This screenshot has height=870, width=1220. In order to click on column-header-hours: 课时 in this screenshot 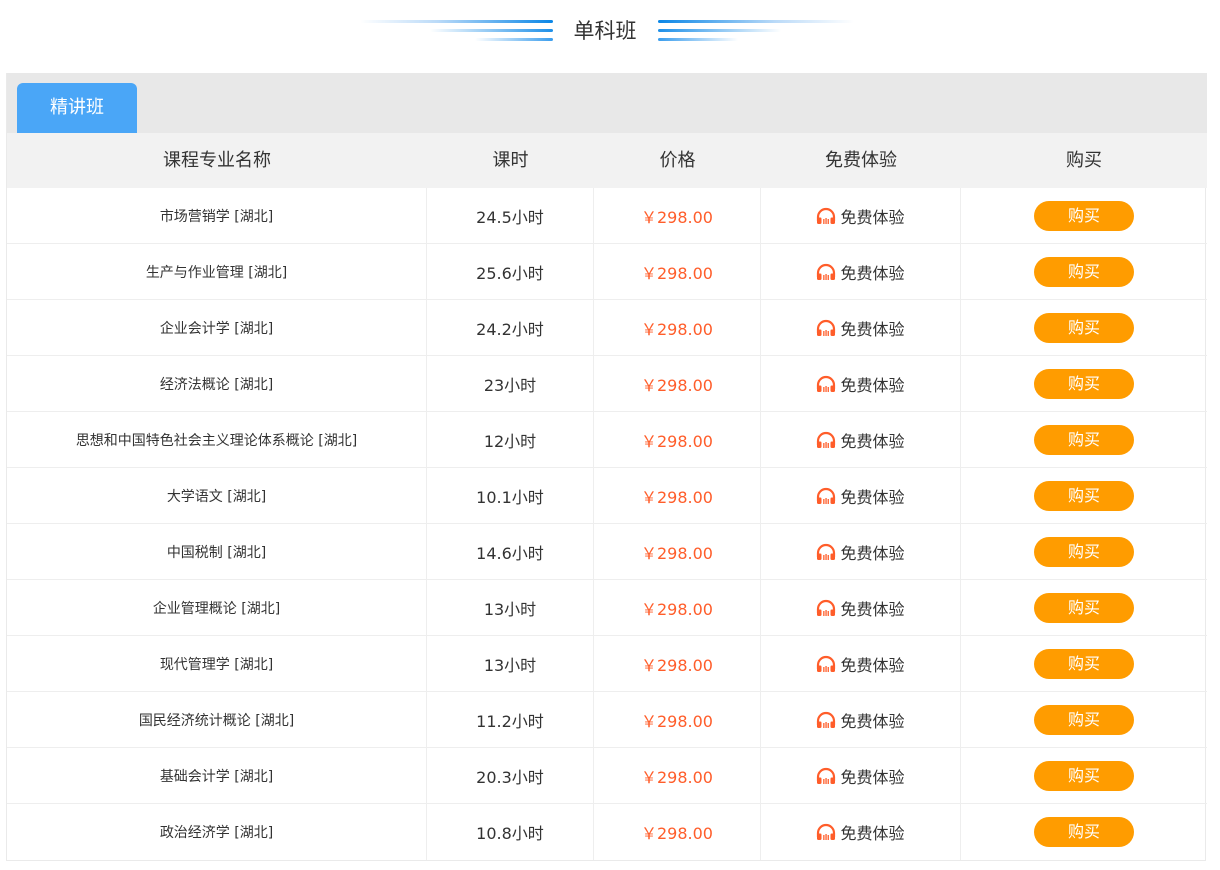, I will do `click(510, 160)`.